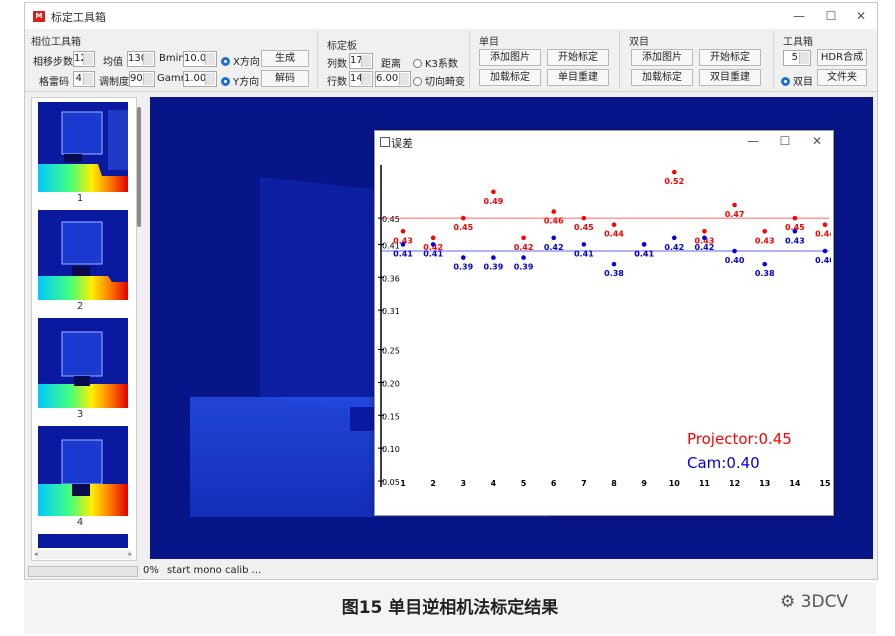 Image resolution: width=895 pixels, height=636 pixels. Describe the element at coordinates (83, 554) in the screenshot. I see `horizontal-scrollbar: ◂ ▸` at that location.